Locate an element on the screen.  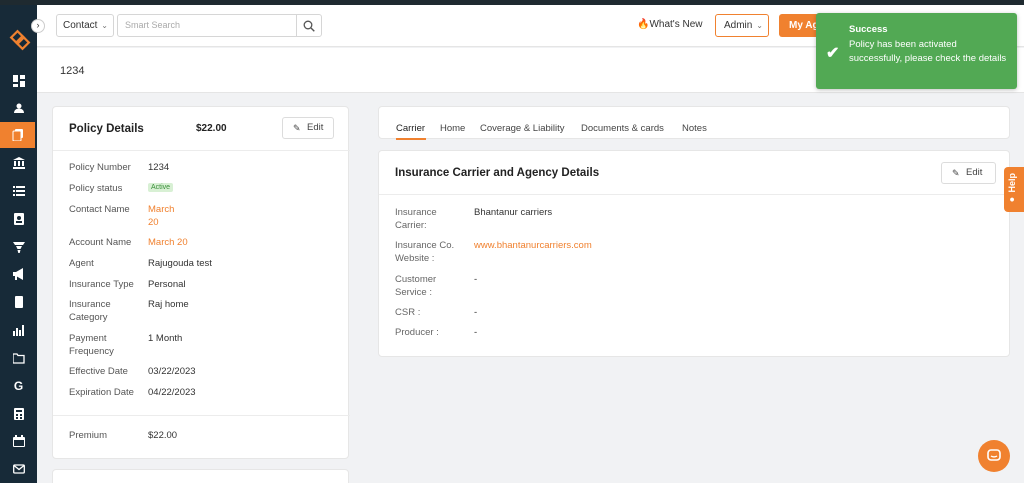
whats-new-label: What's New is located at coordinates (676, 24).